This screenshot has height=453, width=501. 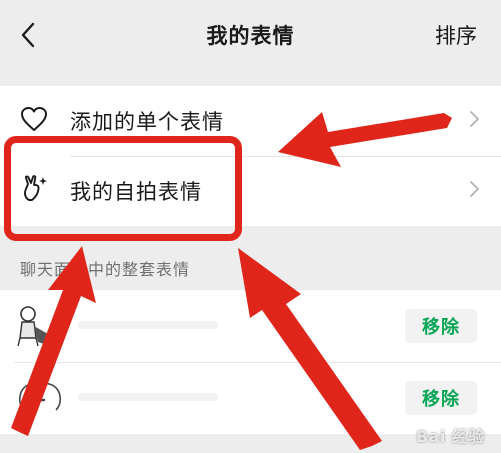 I want to click on page-title: 我的表情, so click(x=250, y=36).